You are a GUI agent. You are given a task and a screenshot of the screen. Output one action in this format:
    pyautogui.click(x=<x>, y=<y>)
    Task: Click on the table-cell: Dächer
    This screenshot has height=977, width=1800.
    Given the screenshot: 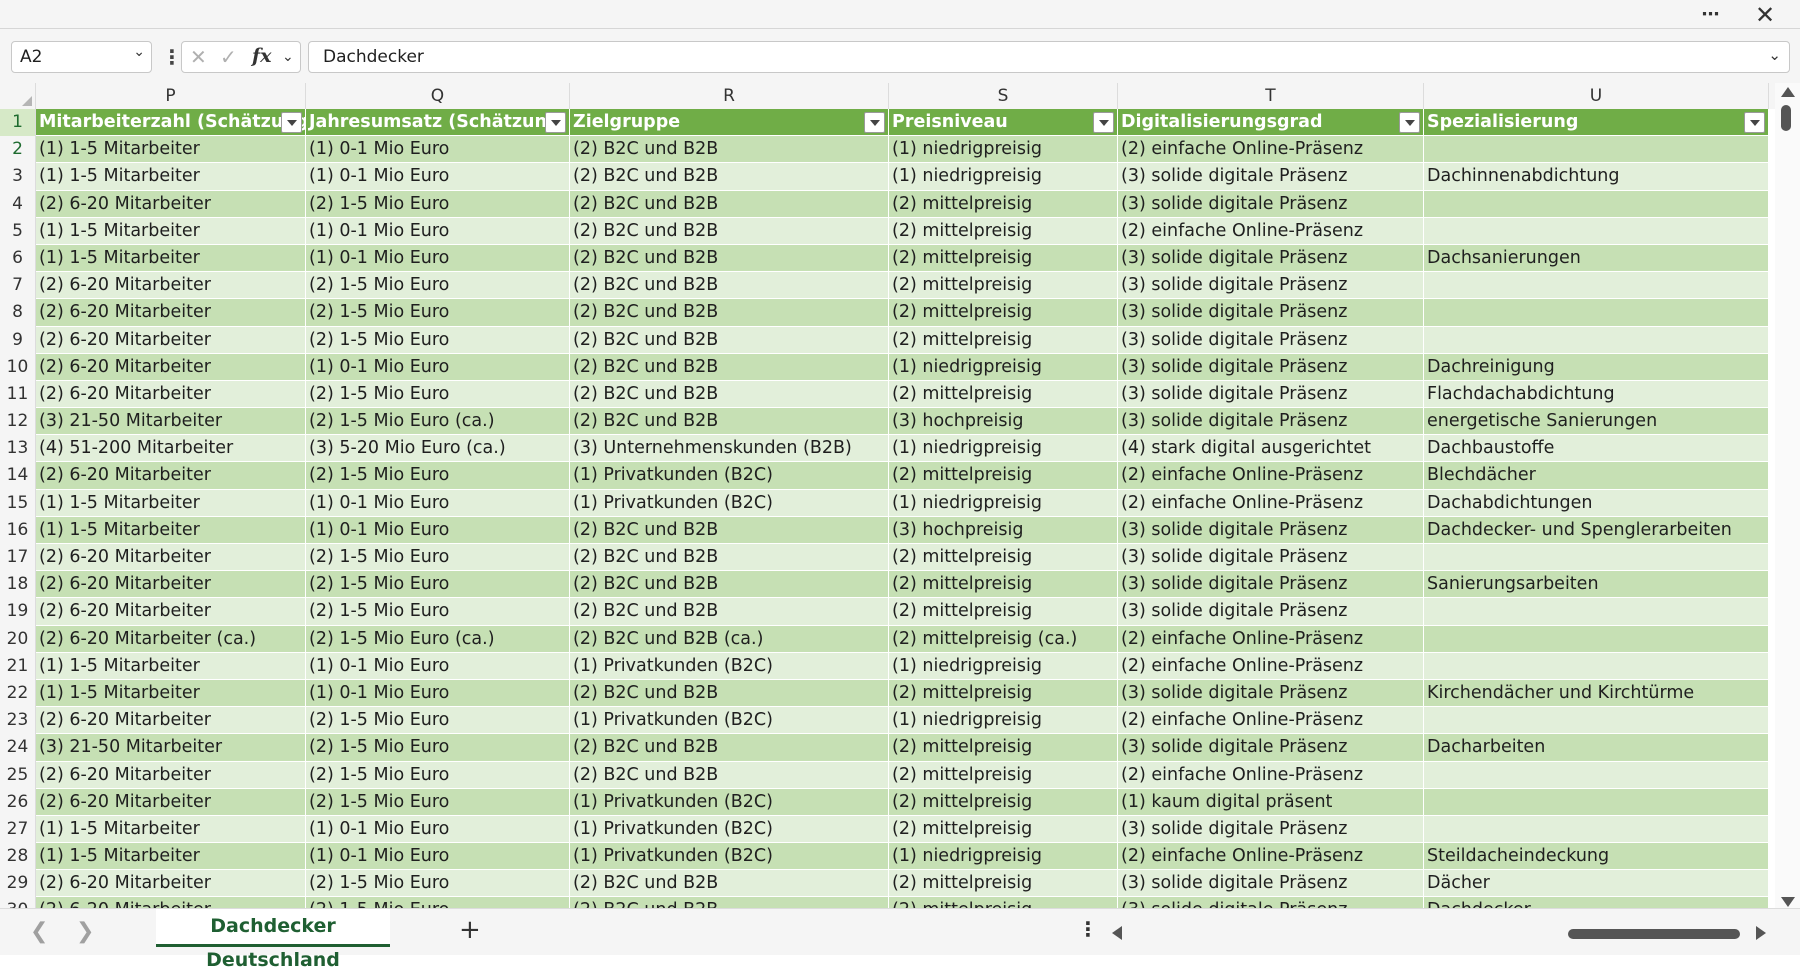 What is the action you would take?
    pyautogui.click(x=1596, y=884)
    